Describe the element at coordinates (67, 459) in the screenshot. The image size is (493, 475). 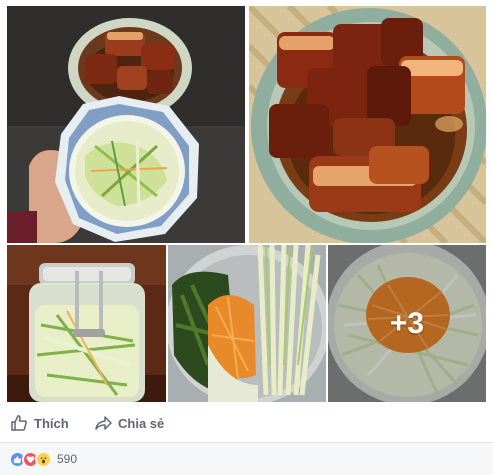
I see `reaction-count: 590` at that location.